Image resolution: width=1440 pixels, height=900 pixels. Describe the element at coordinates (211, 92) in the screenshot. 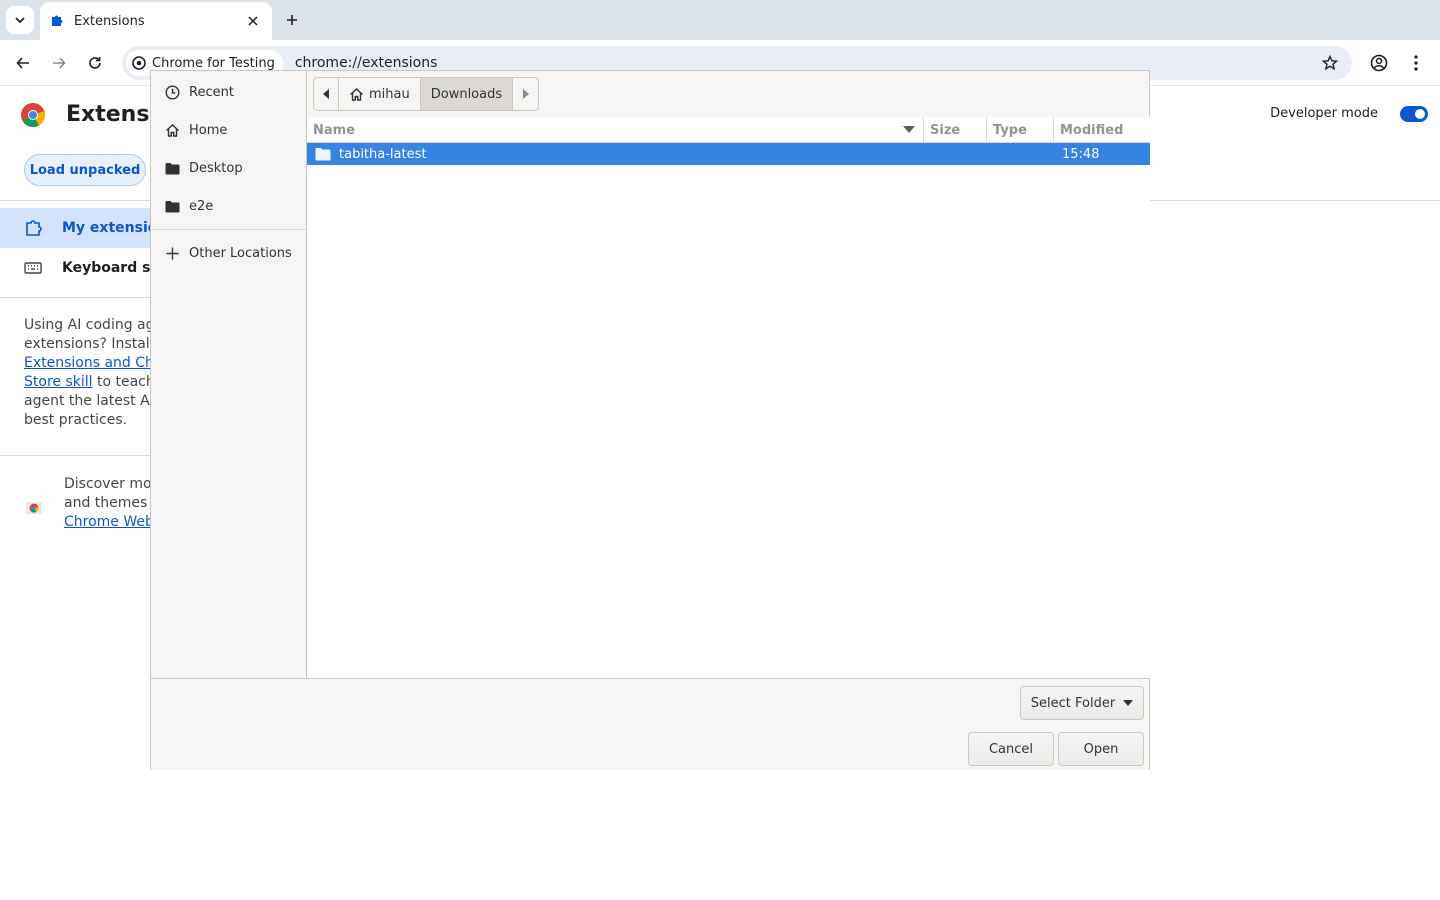

I see `place-label: Recent` at that location.